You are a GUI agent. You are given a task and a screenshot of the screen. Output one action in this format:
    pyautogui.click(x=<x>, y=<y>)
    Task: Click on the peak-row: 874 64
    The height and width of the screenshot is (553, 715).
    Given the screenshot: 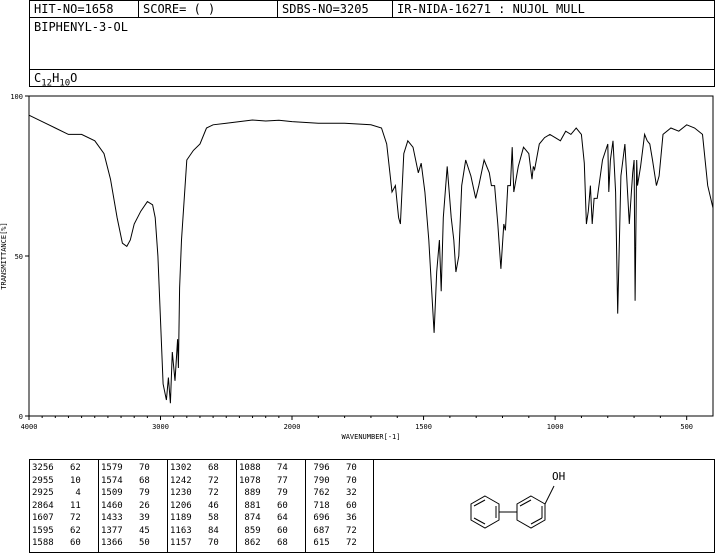 What is the action you would take?
    pyautogui.click(x=263, y=518)
    